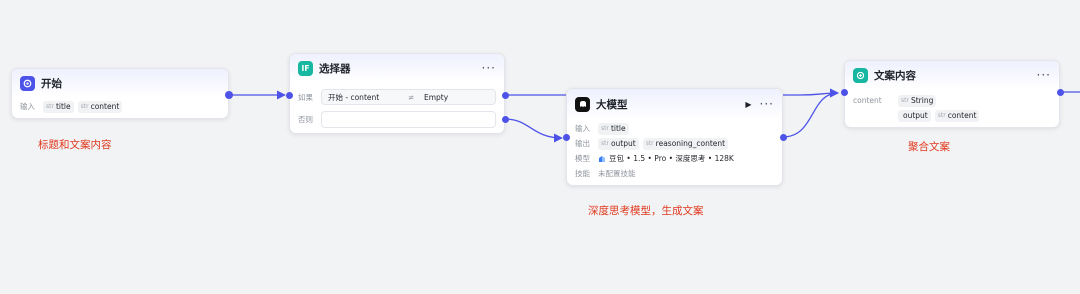  I want to click on edge-llm-to-content, so click(810, 113).